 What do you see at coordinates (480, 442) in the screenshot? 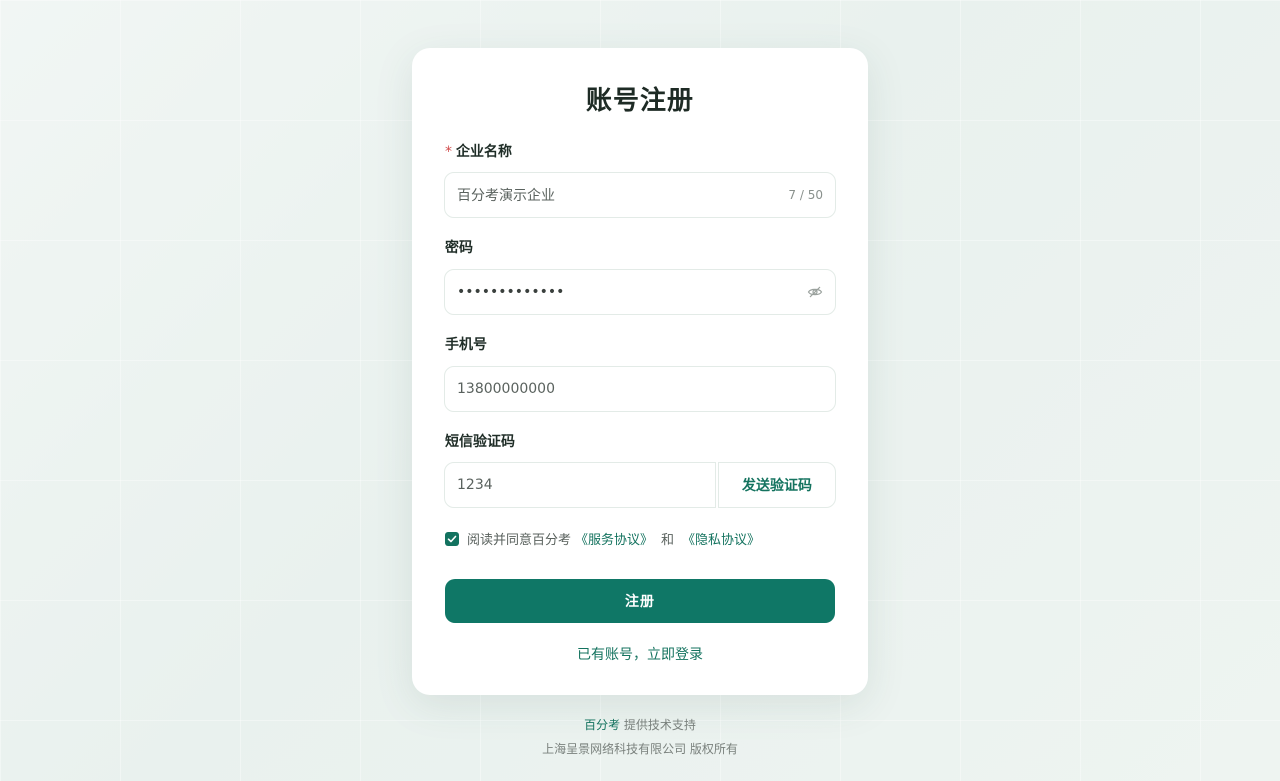
I see `sms-code-label: 短信验证码` at bounding box center [480, 442].